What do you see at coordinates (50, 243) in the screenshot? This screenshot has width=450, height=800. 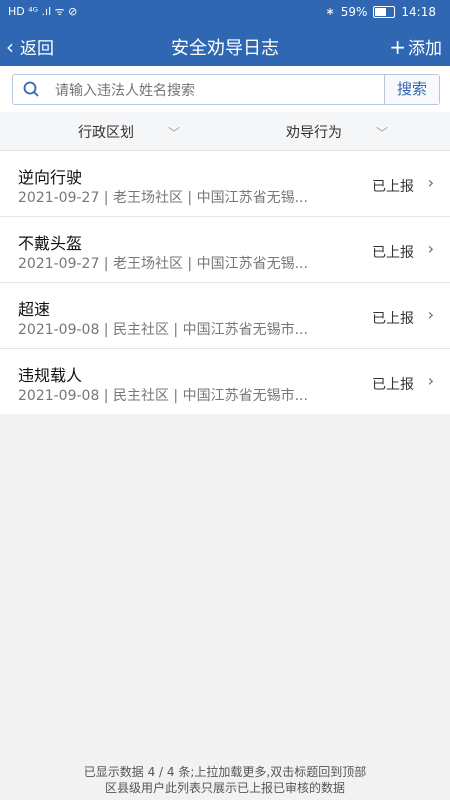 I see `record-name: 不戴头盔` at bounding box center [50, 243].